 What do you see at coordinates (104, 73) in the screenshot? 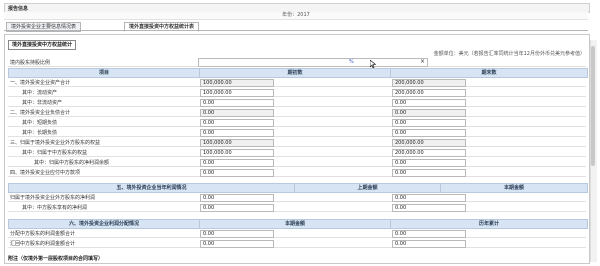
I see `header-item: 项目` at bounding box center [104, 73].